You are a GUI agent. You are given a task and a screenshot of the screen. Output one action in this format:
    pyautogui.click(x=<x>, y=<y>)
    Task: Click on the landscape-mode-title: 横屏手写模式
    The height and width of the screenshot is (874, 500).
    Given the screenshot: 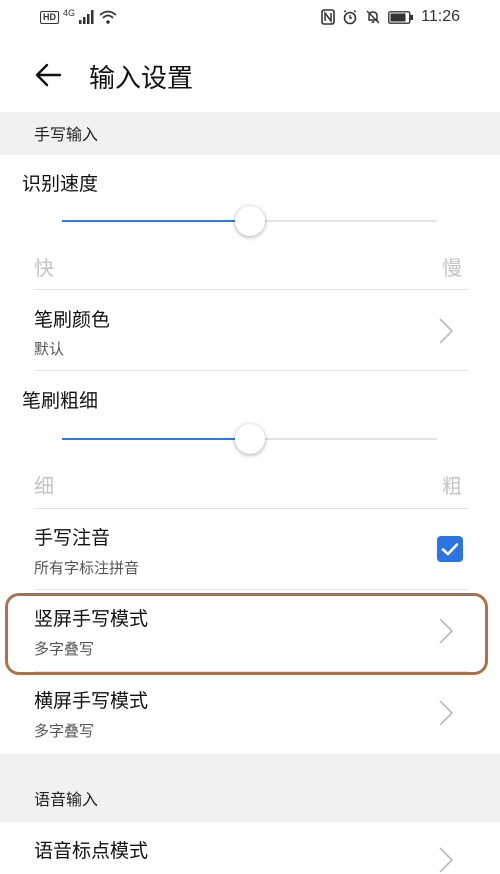 What is the action you would take?
    pyautogui.click(x=91, y=701)
    